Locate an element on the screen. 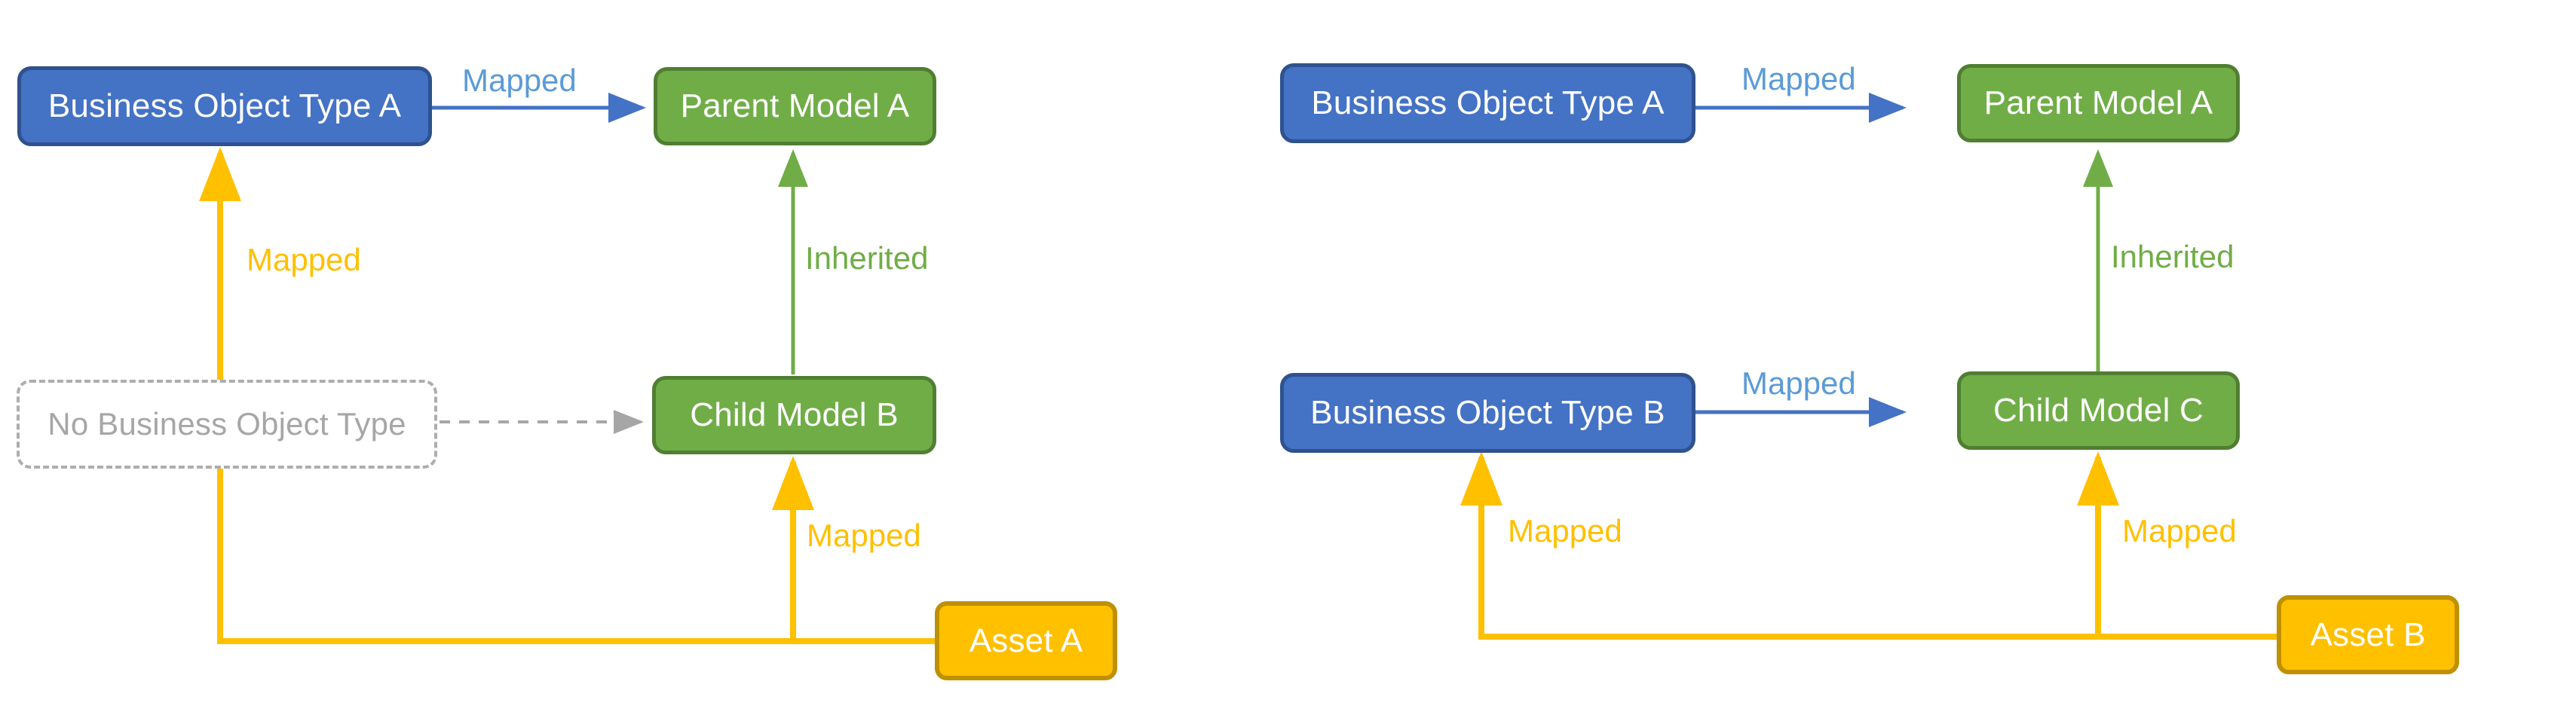  node-parent-model-a-right: Parent Model A is located at coordinates (2098, 103).